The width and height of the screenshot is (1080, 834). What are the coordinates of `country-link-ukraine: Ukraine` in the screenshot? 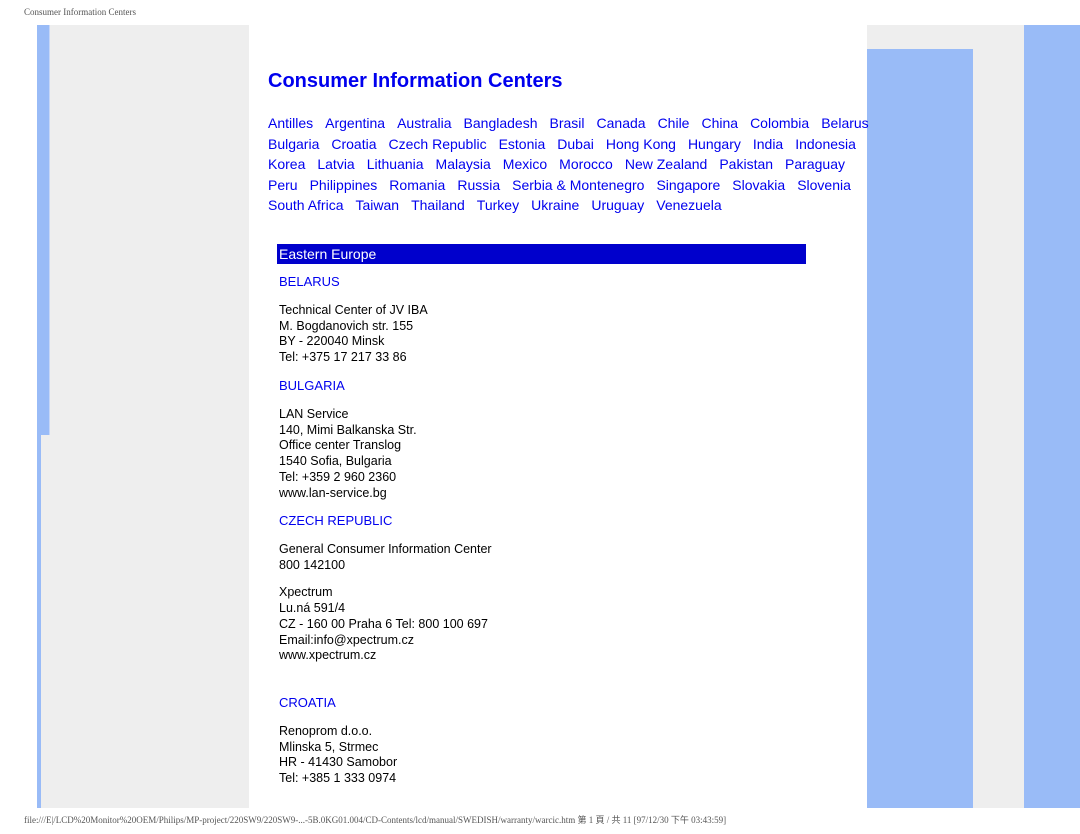 It's located at (555, 205).